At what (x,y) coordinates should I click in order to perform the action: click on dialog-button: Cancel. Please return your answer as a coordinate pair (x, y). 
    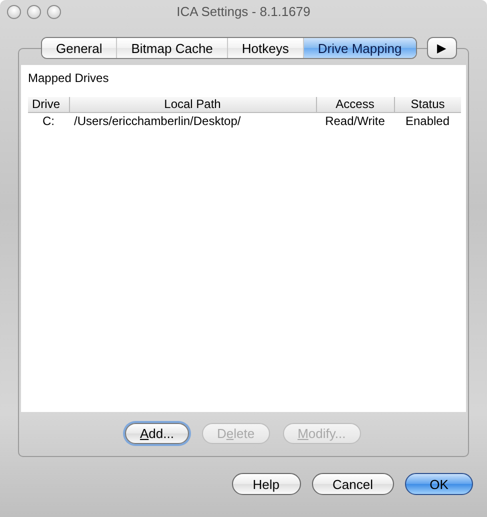
    Looking at the image, I should click on (353, 484).